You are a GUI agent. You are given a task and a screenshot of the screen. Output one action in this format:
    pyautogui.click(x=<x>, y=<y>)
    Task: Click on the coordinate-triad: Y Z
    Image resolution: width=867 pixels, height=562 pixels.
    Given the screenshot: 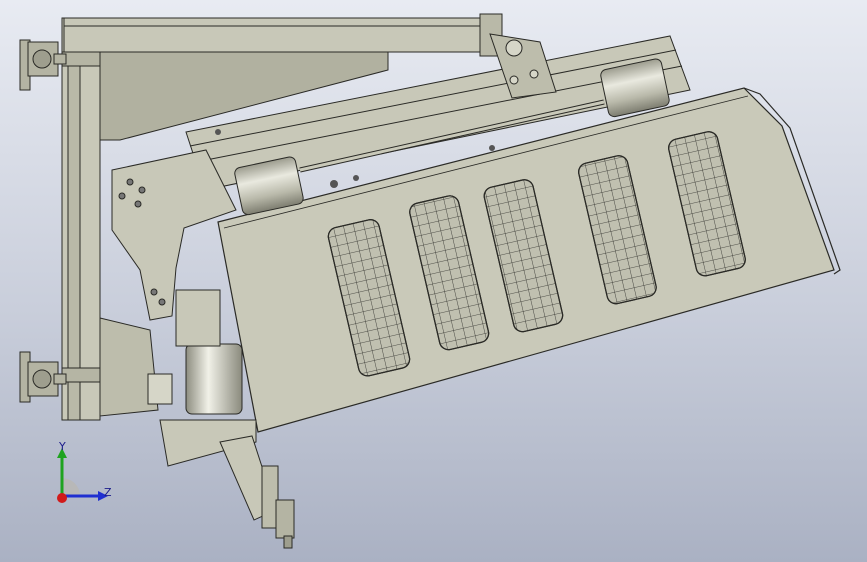 What is the action you would take?
    pyautogui.click(x=85, y=478)
    